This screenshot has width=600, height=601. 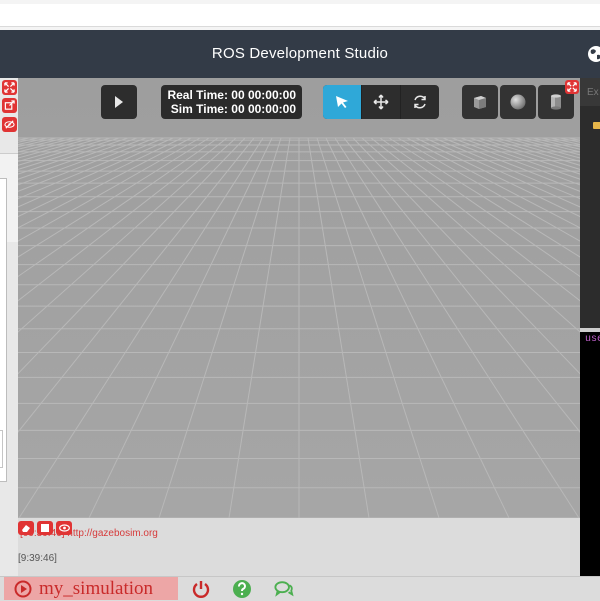 I want to click on popout-button, so click(x=9, y=105).